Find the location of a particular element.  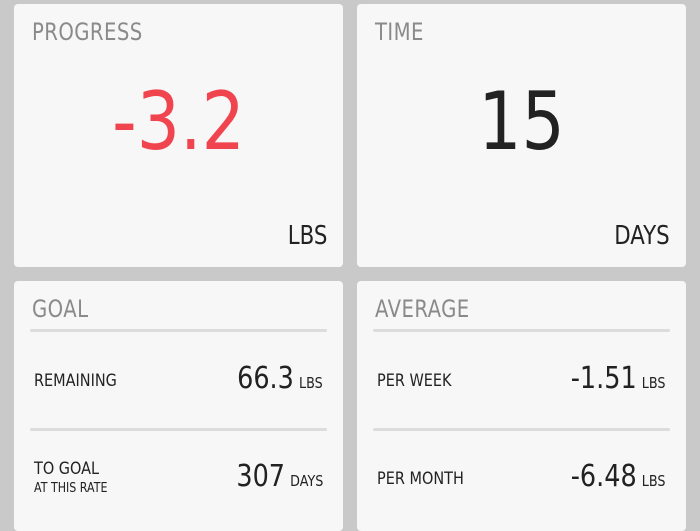

time-title: TIME is located at coordinates (399, 32).